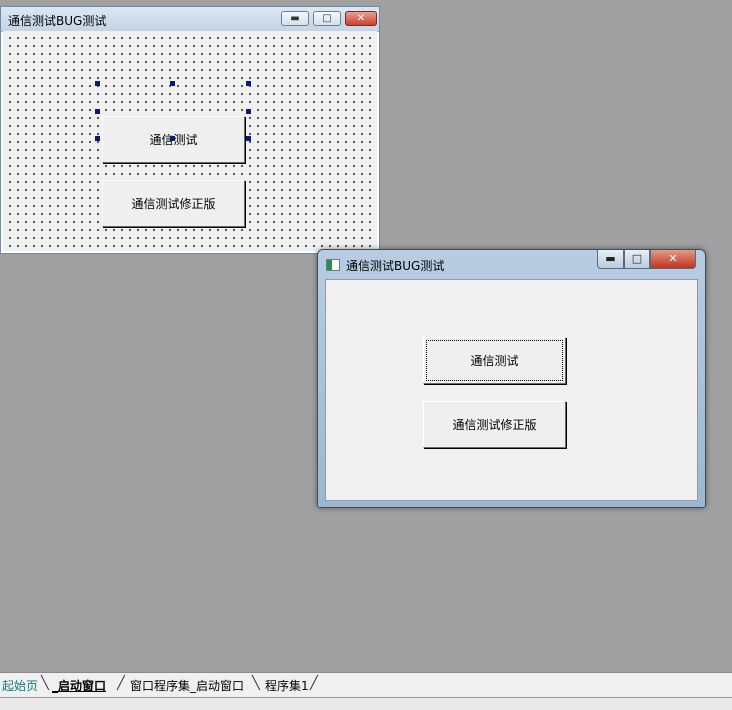 This screenshot has height=710, width=732. What do you see at coordinates (97, 138) in the screenshot?
I see `resize-handle-sw` at bounding box center [97, 138].